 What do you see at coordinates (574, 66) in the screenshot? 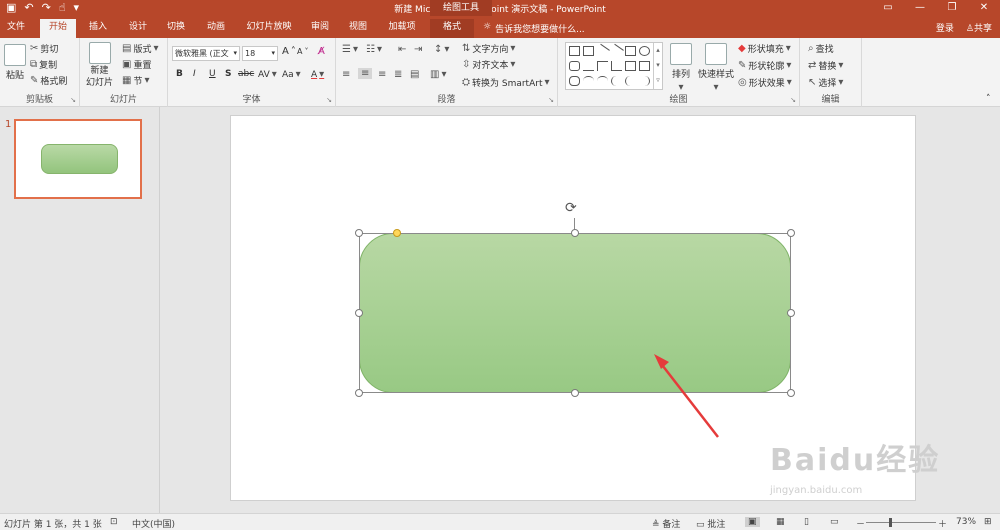
I see `rounded-rect-shape-icon` at bounding box center [574, 66].